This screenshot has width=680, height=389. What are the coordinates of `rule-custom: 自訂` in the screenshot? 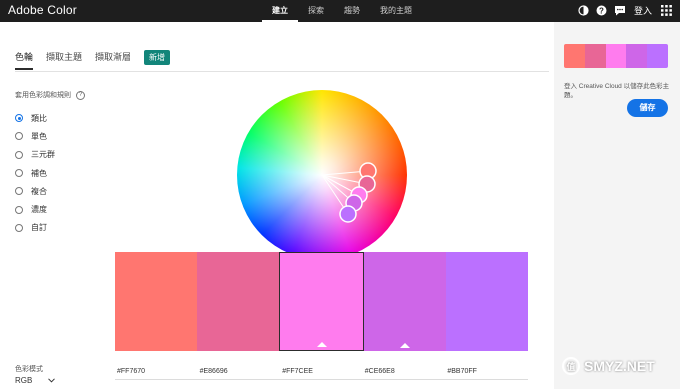 It's located at (35, 228).